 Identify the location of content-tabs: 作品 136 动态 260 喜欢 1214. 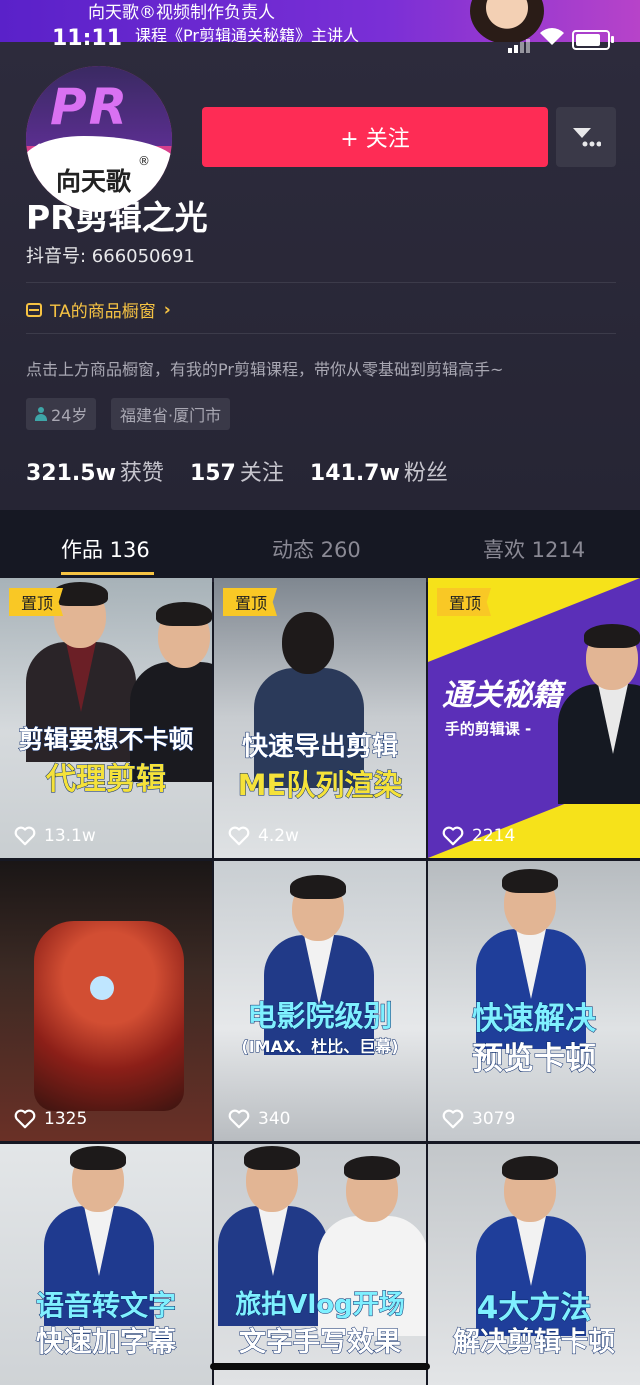
(320, 544).